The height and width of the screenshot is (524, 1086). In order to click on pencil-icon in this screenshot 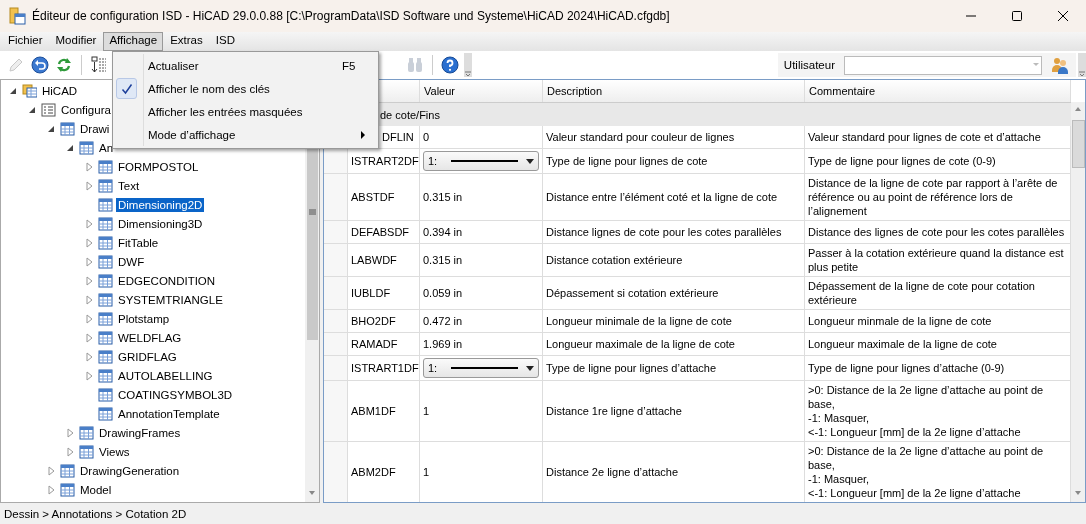, I will do `click(16, 65)`.